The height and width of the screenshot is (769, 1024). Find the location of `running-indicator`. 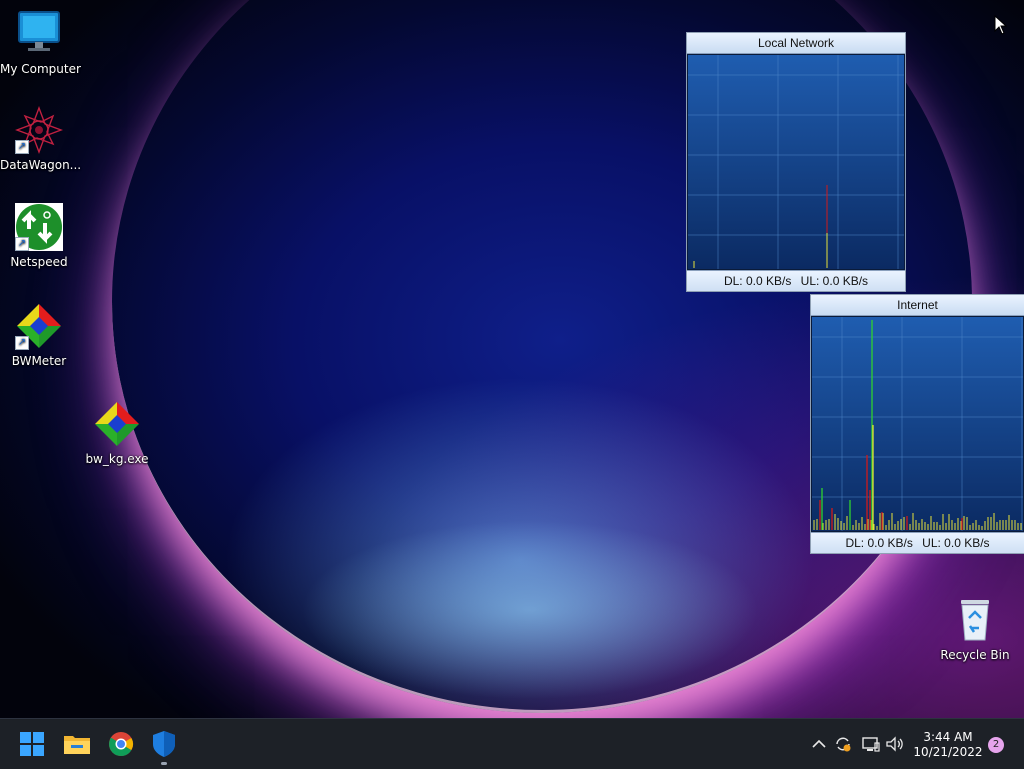

running-indicator is located at coordinates (164, 763).